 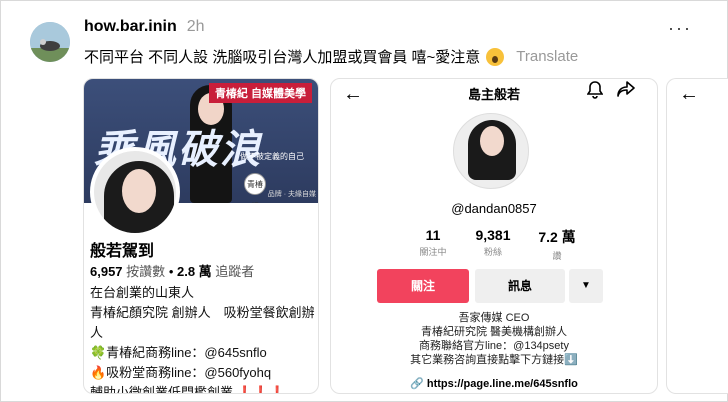 What do you see at coordinates (557, 256) in the screenshot?
I see `stat-label: 讚` at bounding box center [557, 256].